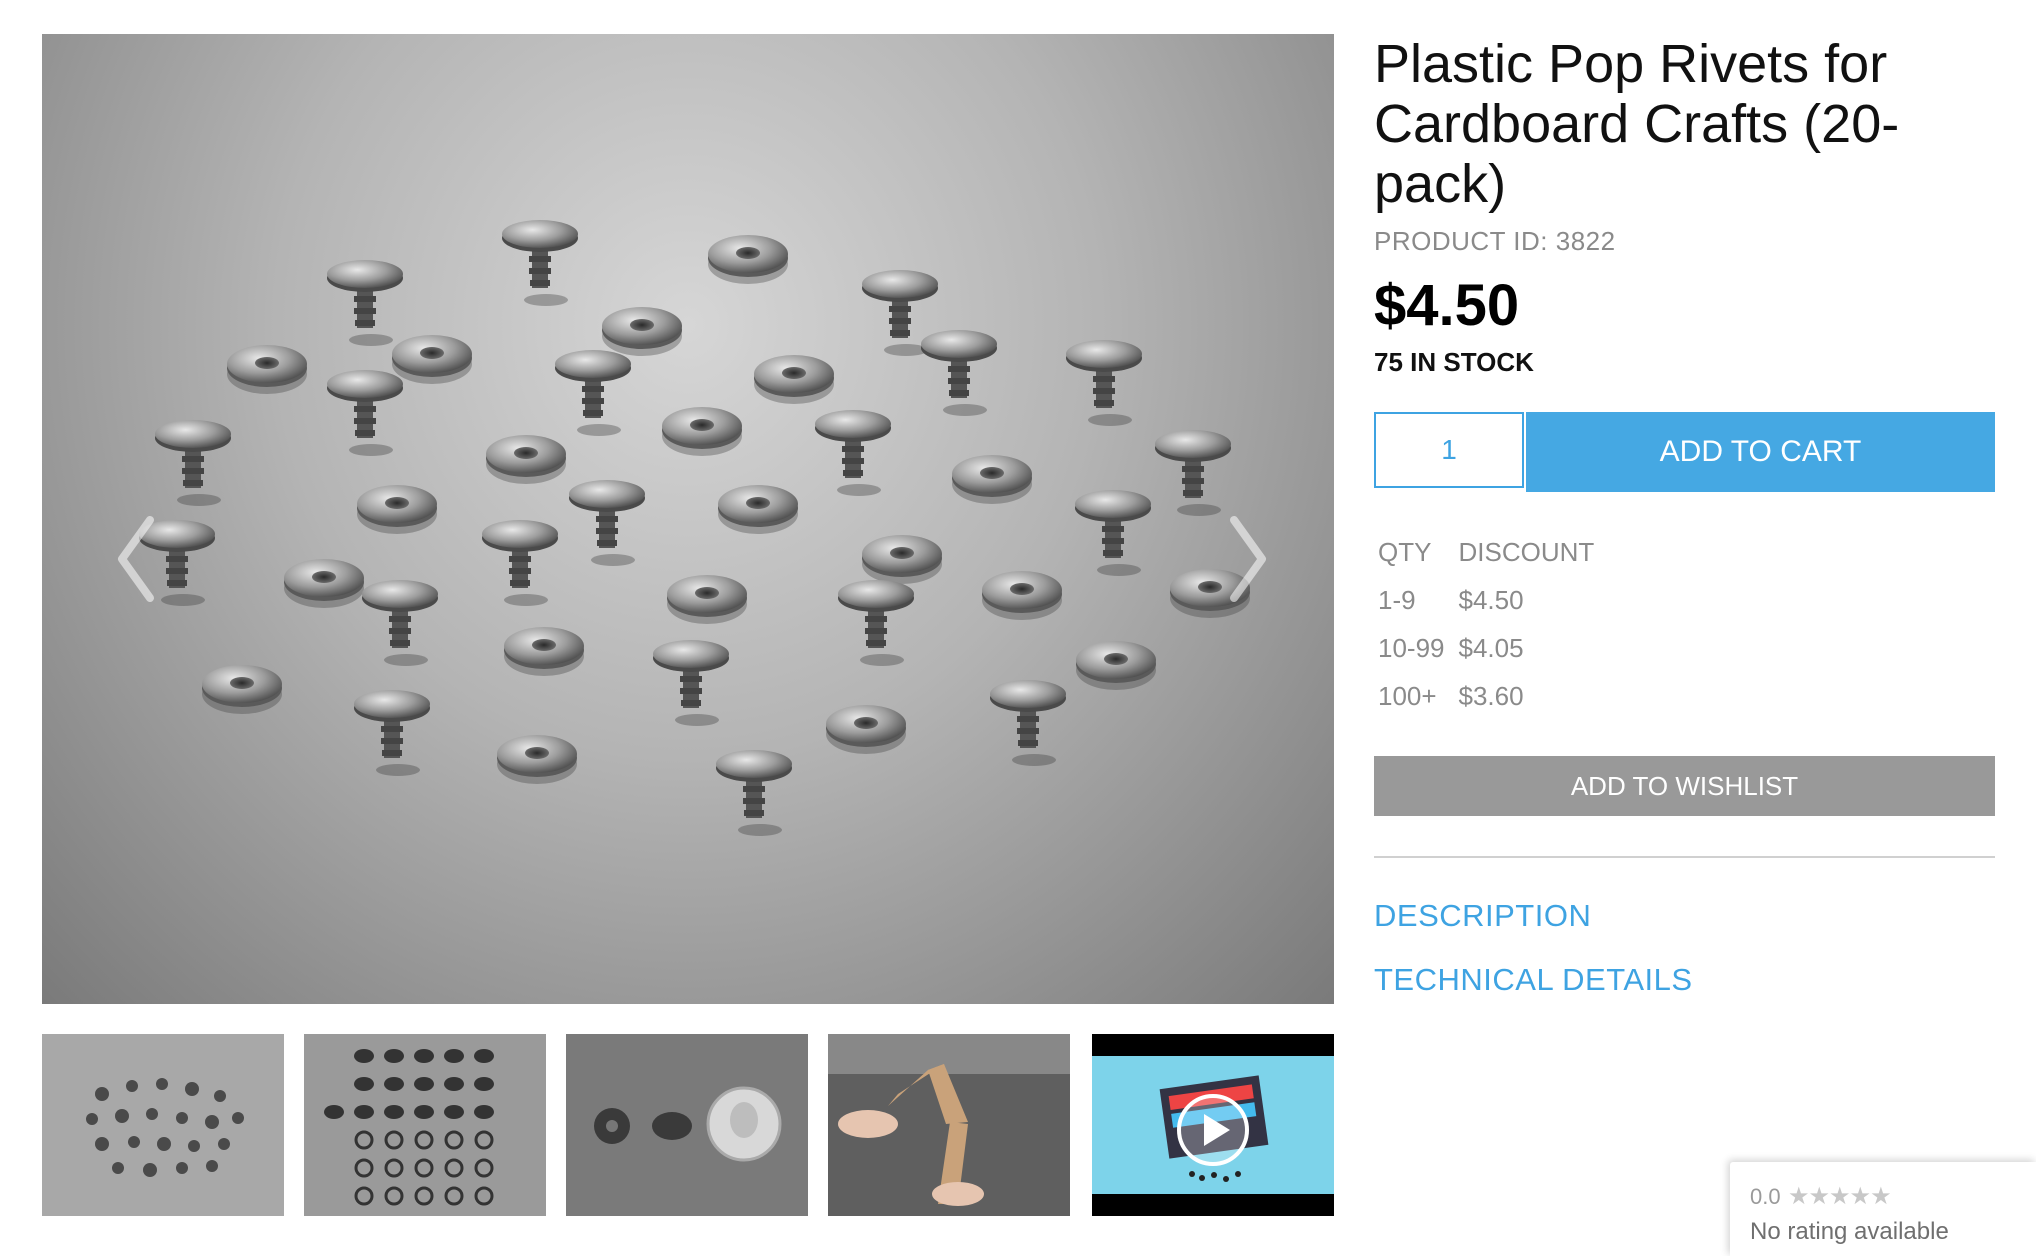 This screenshot has height=1256, width=2036. I want to click on discount-qty: 100+, so click(1407, 695).